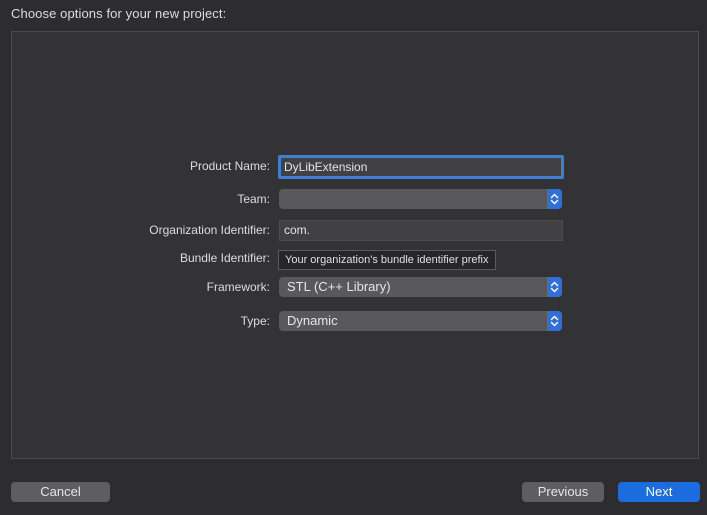  Describe the element at coordinates (60, 492) in the screenshot. I see `cancel-button: Cancel` at that location.